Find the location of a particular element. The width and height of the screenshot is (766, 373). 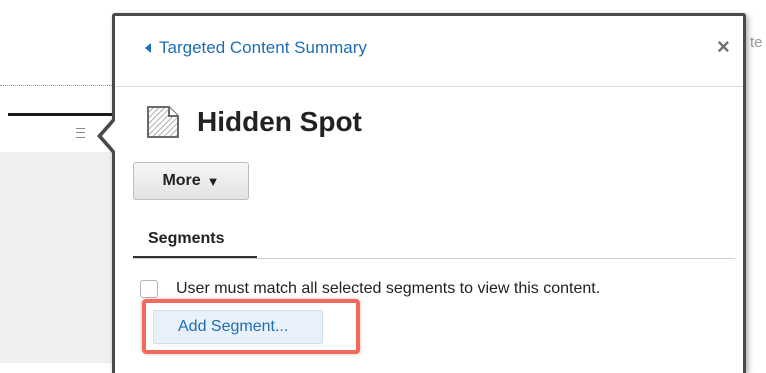

close-button: × is located at coordinates (723, 47).